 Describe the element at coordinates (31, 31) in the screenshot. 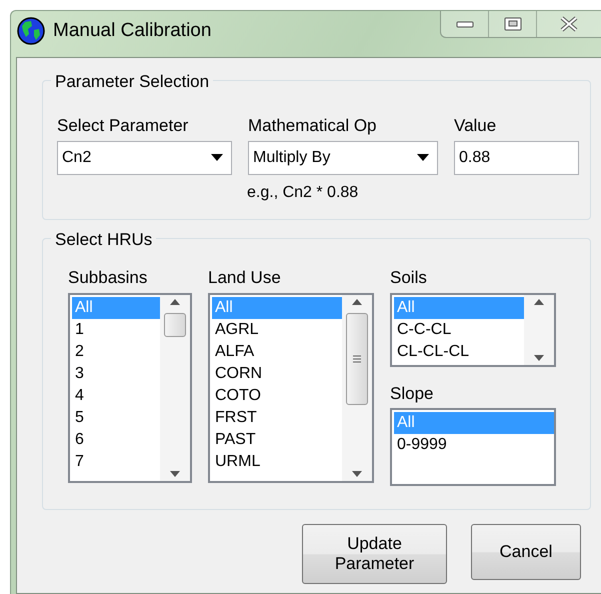

I see `globe-icon` at that location.